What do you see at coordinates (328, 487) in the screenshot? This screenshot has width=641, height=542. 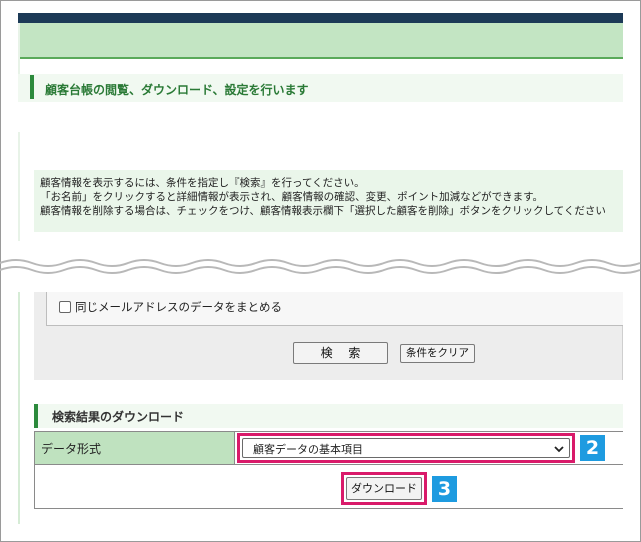 I see `download-button-row` at bounding box center [328, 487].